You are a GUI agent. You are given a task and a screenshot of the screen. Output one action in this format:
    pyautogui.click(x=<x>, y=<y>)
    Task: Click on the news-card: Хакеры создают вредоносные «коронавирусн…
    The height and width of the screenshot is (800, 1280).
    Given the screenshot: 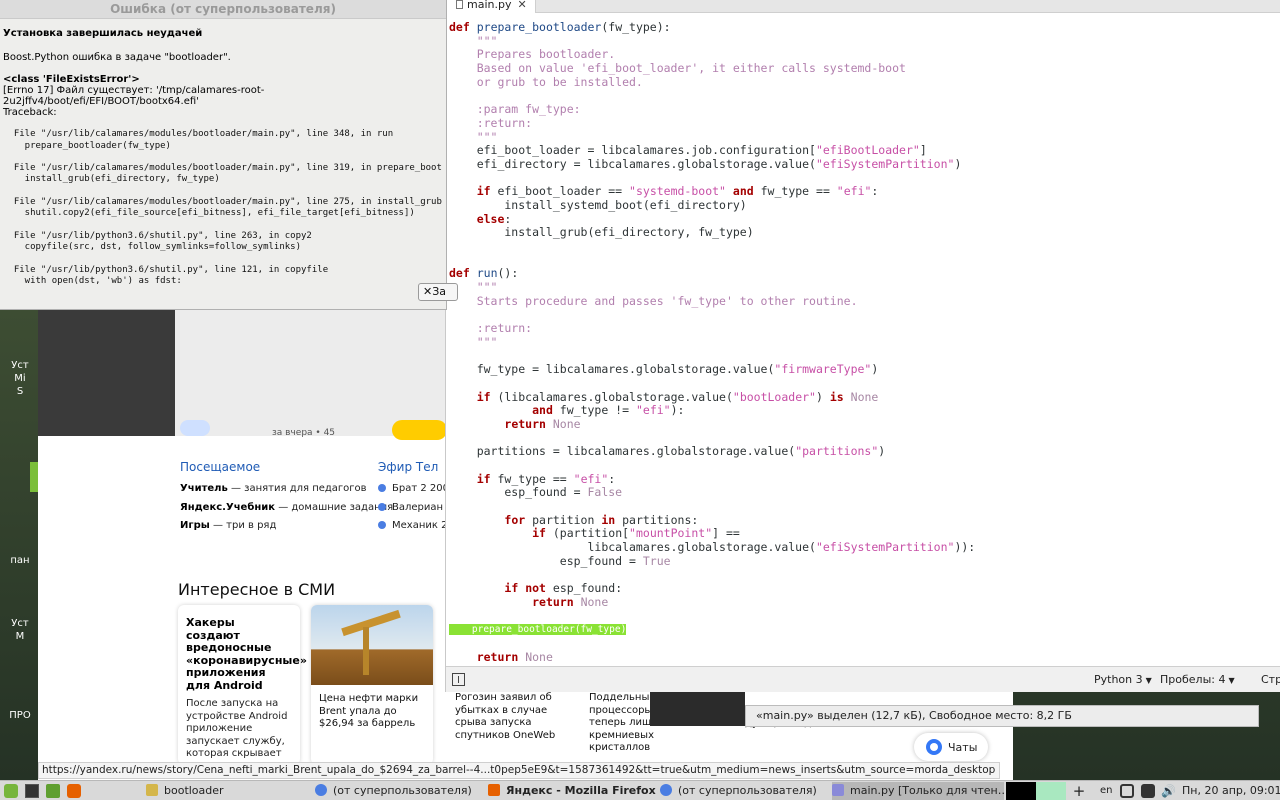 What is the action you would take?
    pyautogui.click(x=242, y=688)
    